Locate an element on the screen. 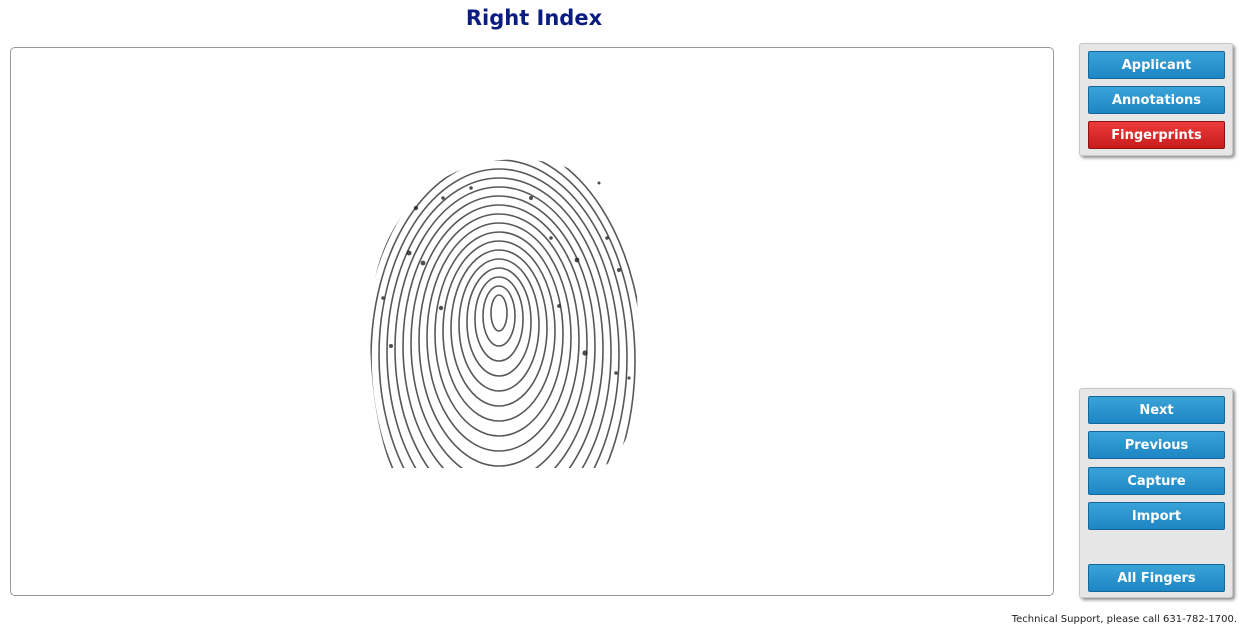 This screenshot has height=627, width=1239. navigation-panel: Applicant Annotations Fingerprints is located at coordinates (1156, 99).